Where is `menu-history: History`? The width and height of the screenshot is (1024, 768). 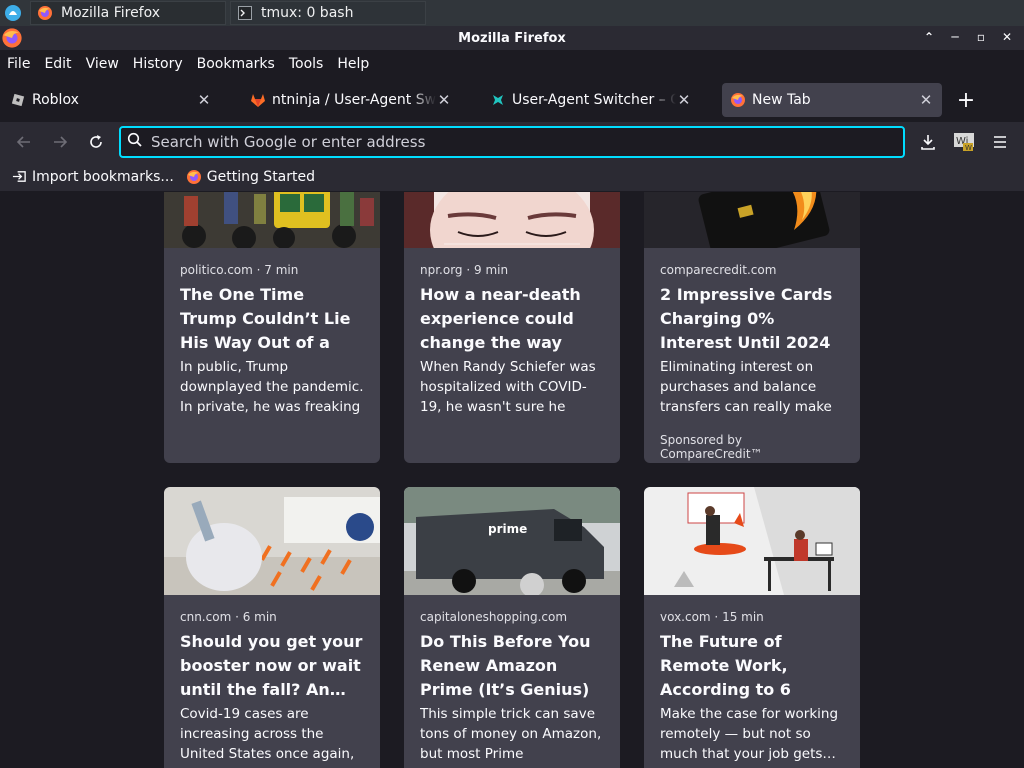
menu-history: History is located at coordinates (158, 64).